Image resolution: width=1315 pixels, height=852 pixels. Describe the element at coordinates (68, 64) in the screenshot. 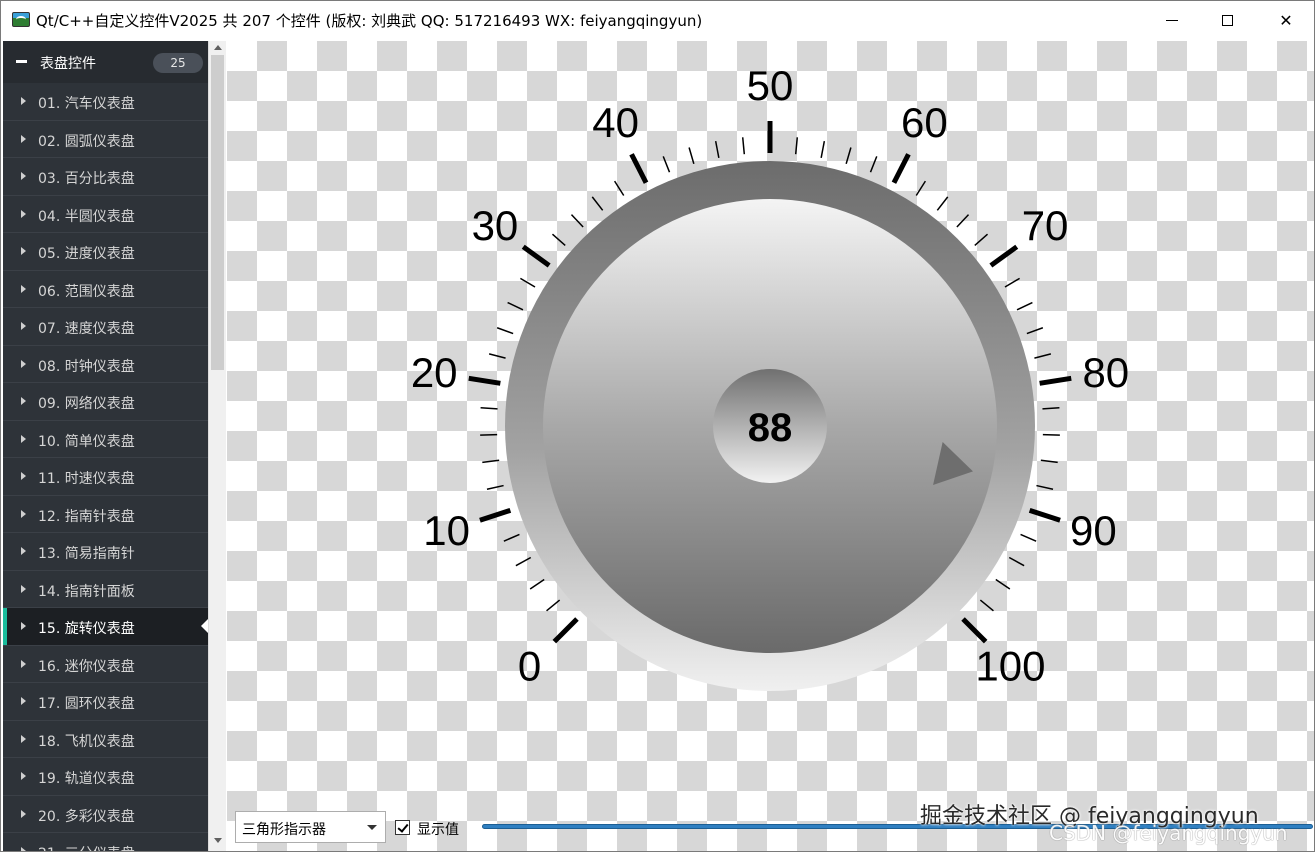

I see `group-label: 表盘控件` at that location.